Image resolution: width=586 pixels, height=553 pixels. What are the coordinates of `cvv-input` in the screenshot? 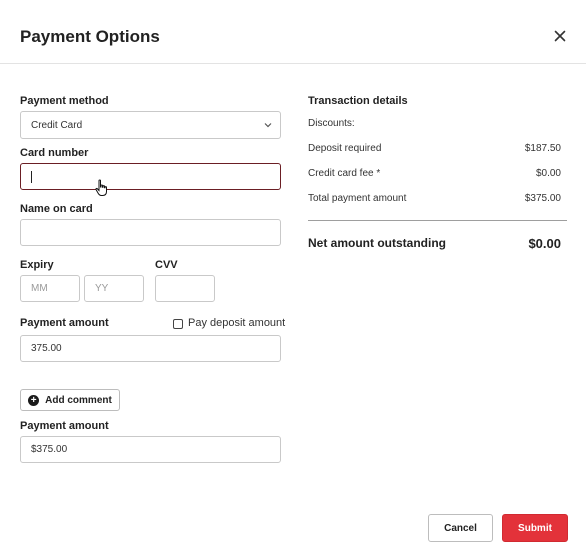 It's located at (185, 288).